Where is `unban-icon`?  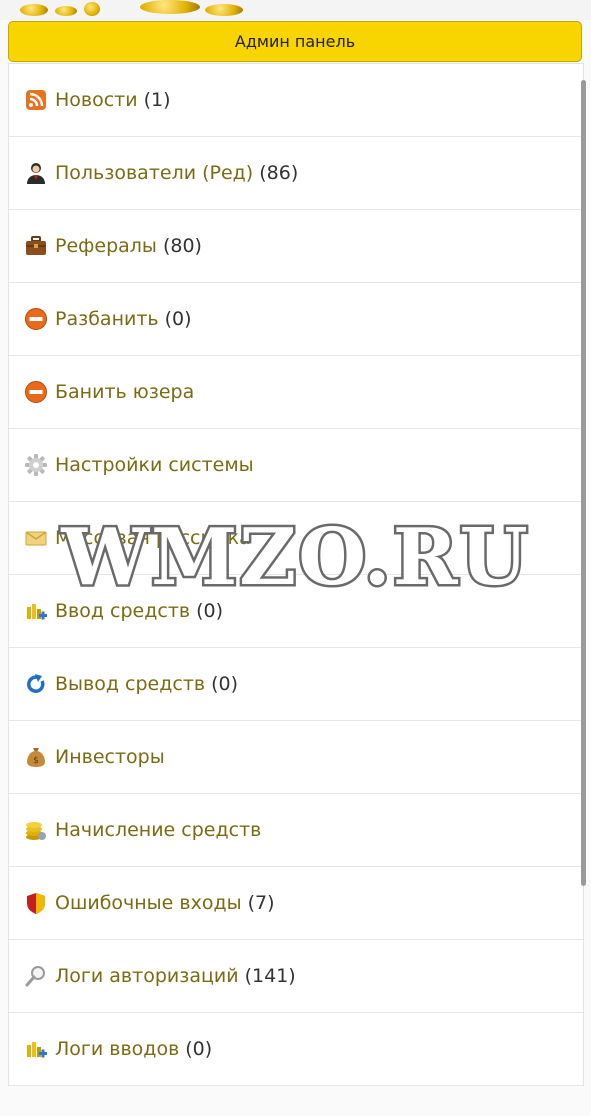 unban-icon is located at coordinates (36, 319).